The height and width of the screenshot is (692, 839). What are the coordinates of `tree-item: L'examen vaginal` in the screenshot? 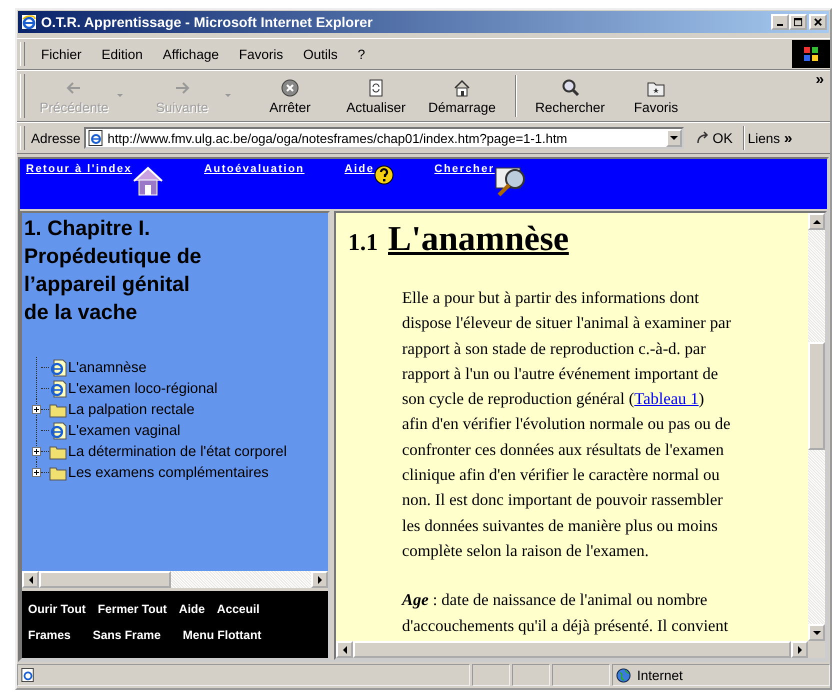 It's located at (124, 430).